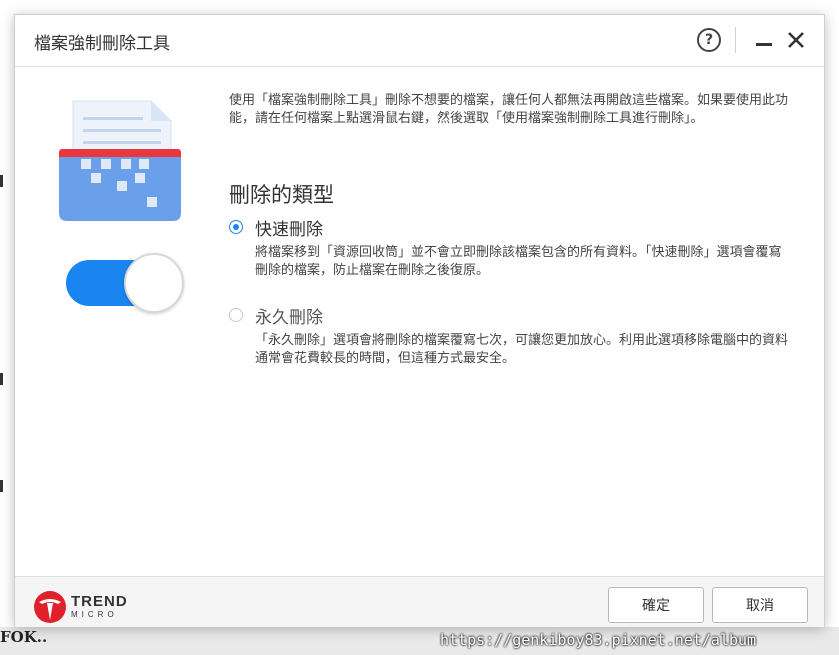 The height and width of the screenshot is (655, 839). What do you see at coordinates (764, 40) in the screenshot?
I see `minimize-button` at bounding box center [764, 40].